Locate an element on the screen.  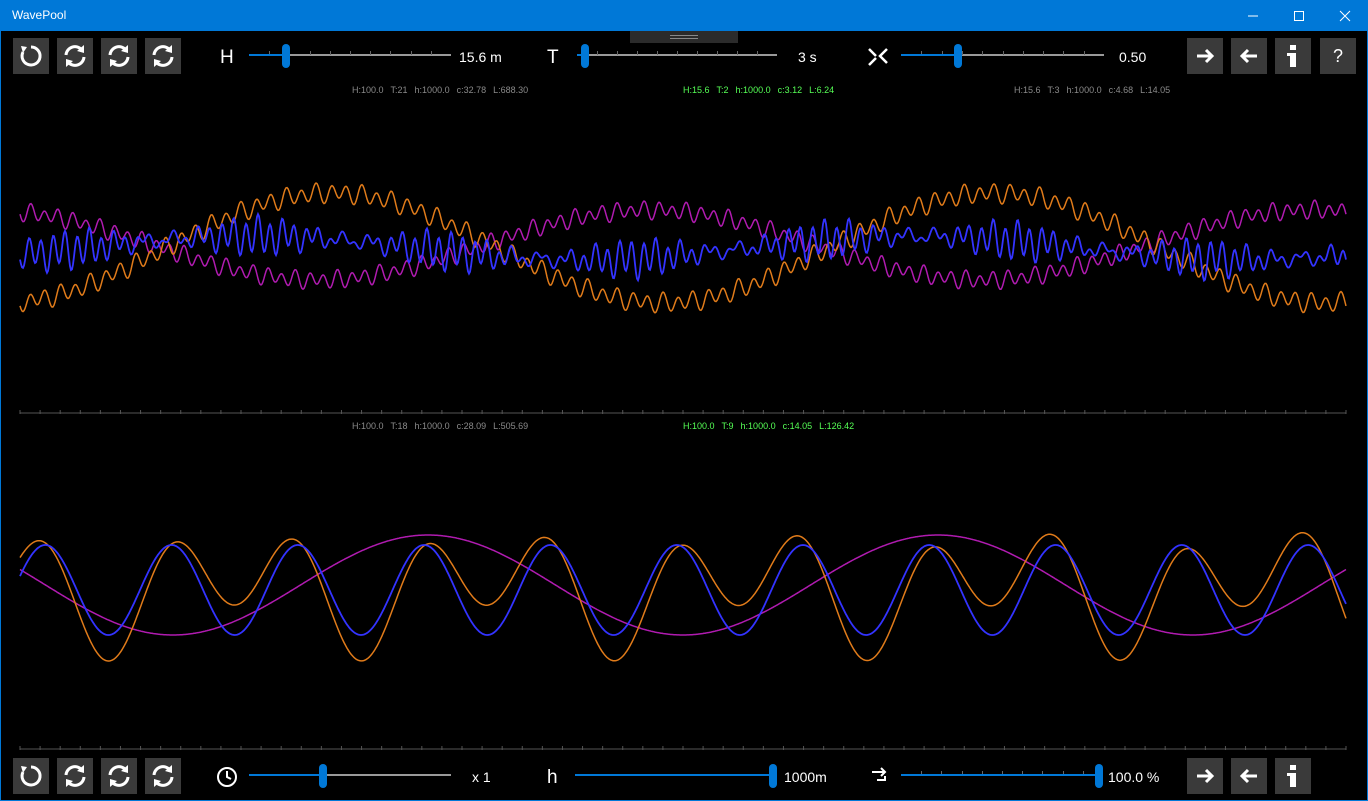
blue-wave-top is located at coordinates (683, 247).